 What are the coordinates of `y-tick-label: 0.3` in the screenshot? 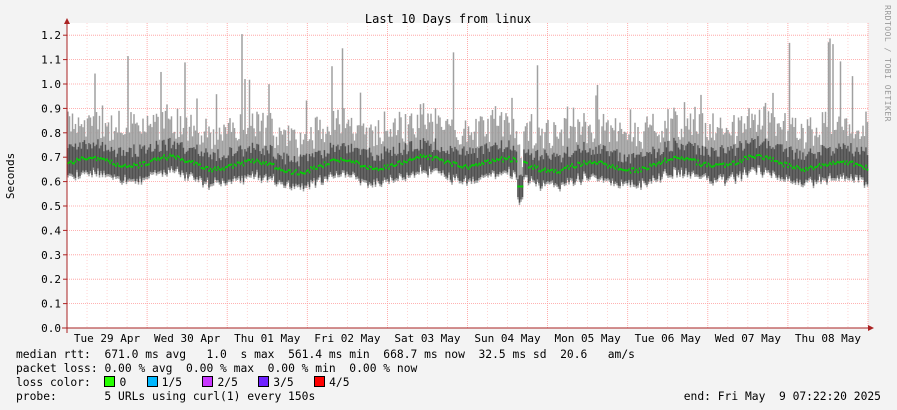 It's located at (51, 255).